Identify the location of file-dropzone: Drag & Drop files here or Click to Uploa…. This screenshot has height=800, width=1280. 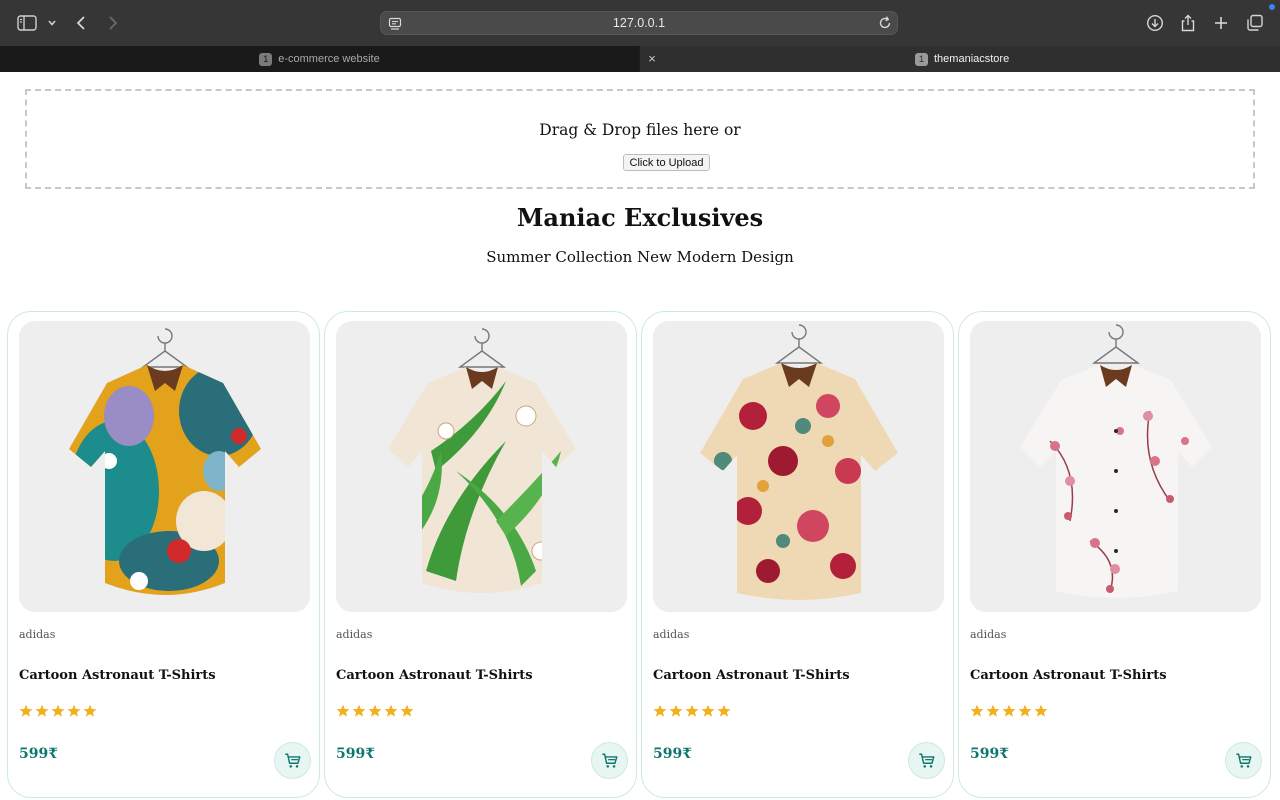
(640, 139).